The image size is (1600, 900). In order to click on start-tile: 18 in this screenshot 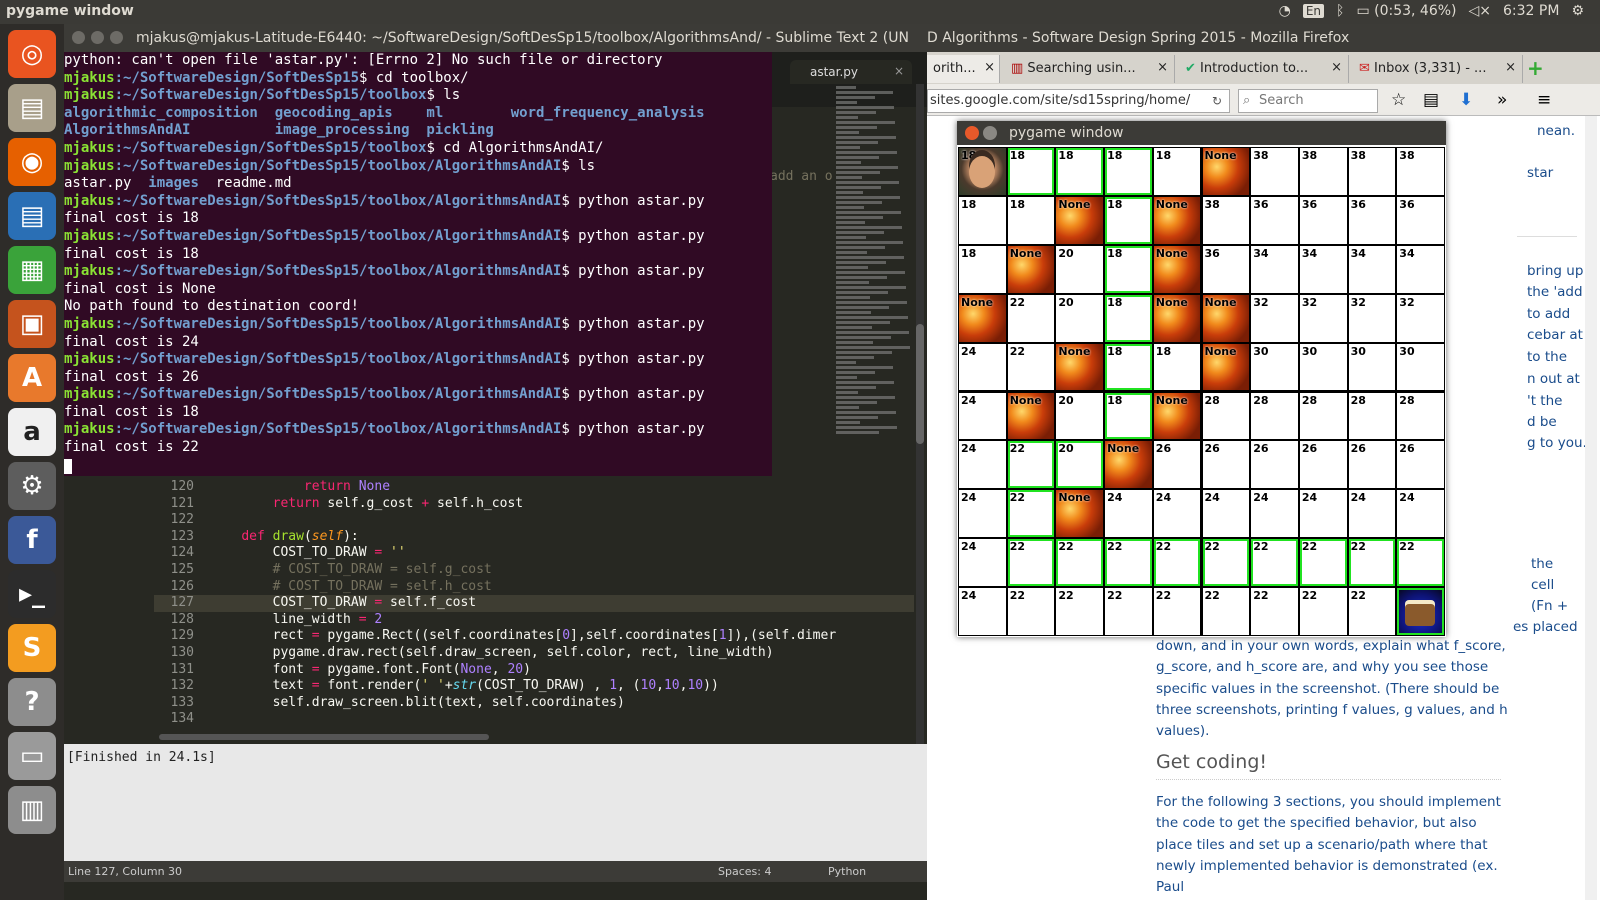, I will do `click(982, 171)`.